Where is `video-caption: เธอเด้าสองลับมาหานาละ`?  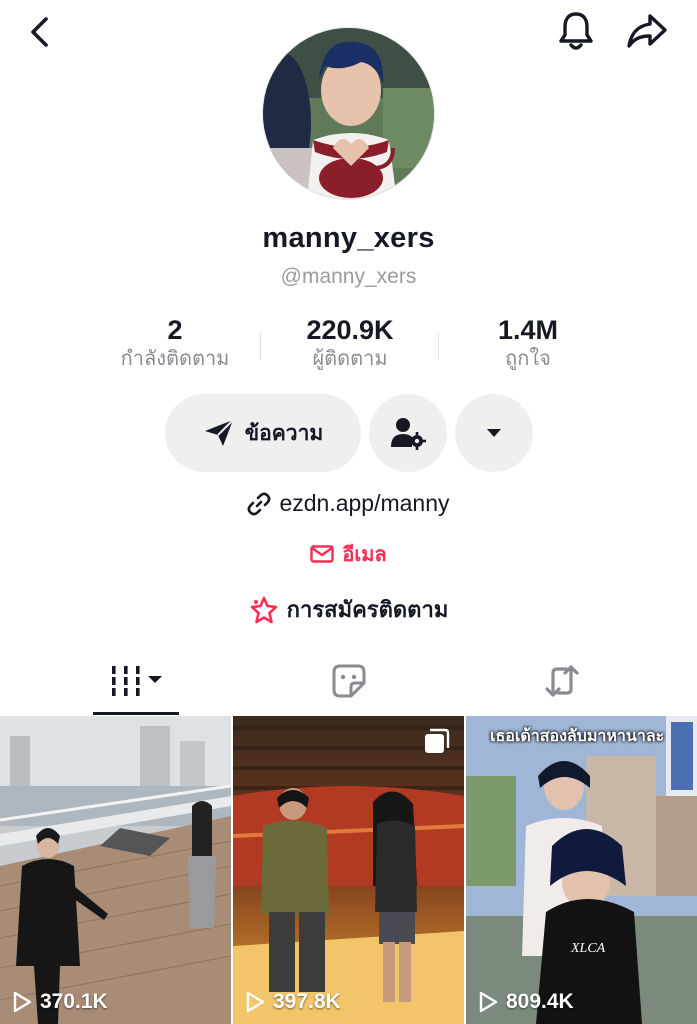 video-caption: เธอเด้าสองลับมาหานาละ is located at coordinates (577, 736).